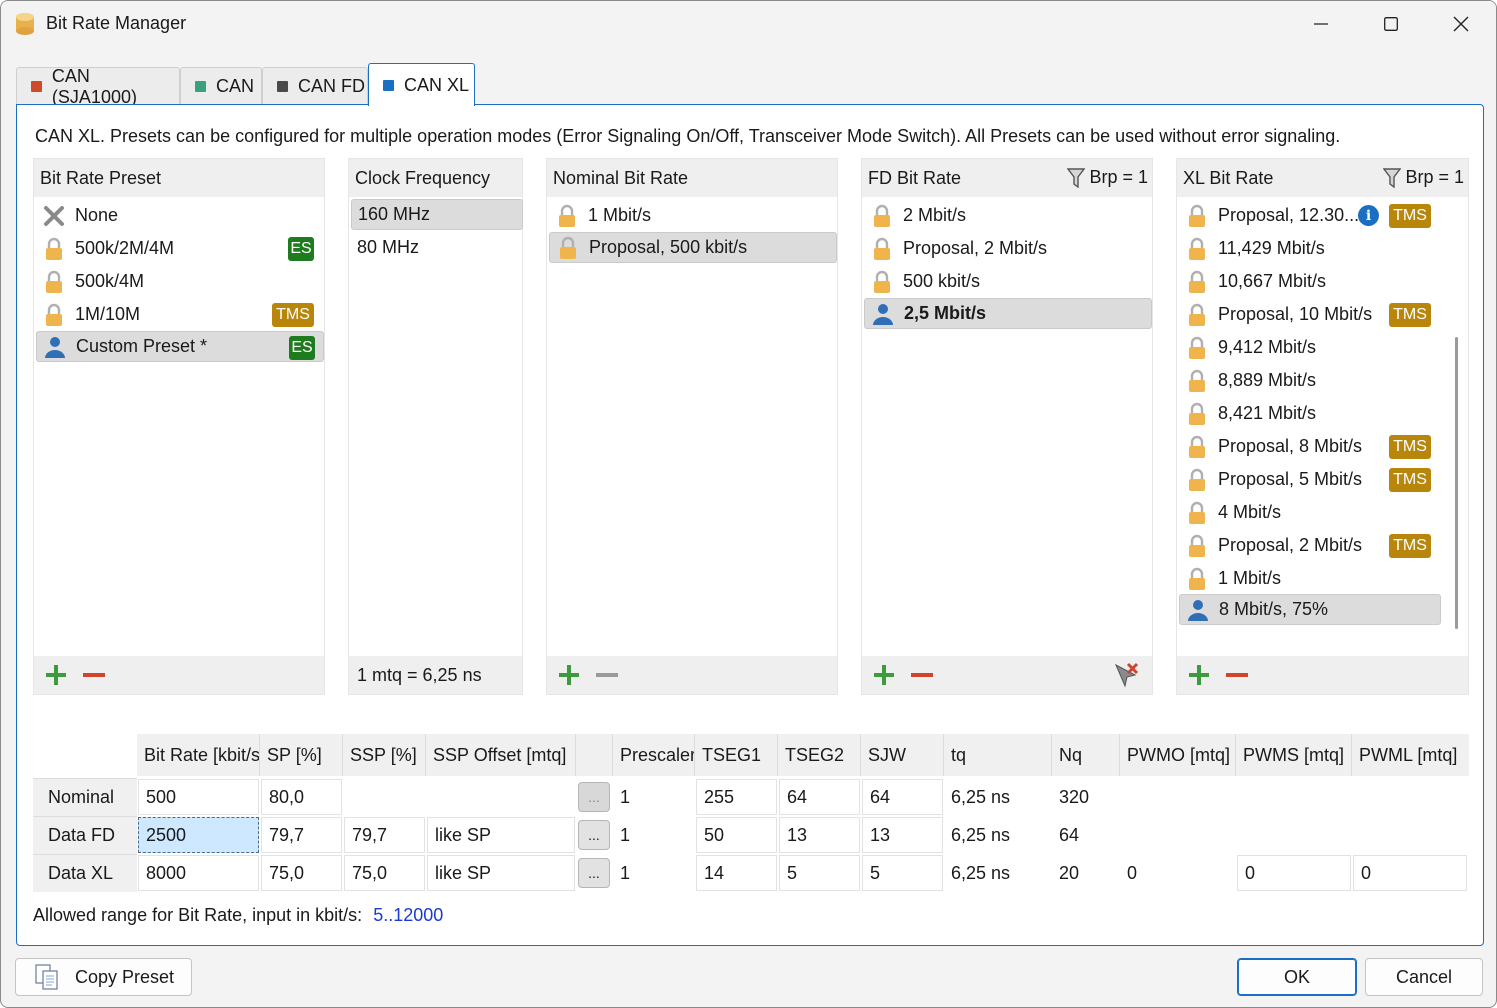 This screenshot has width=1497, height=1008. I want to click on nq-cell: 320, so click(1074, 796).